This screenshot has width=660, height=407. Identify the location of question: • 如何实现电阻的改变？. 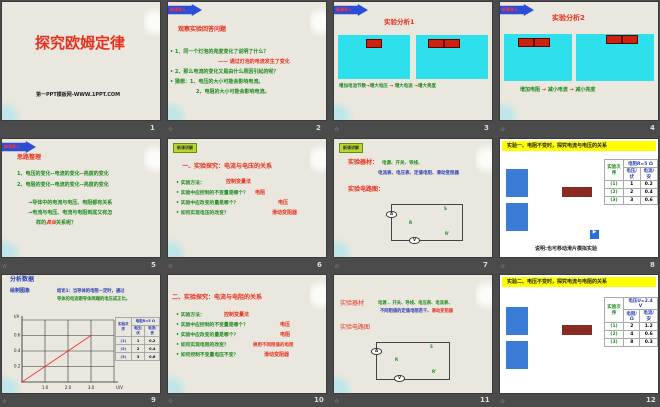
(202, 345).